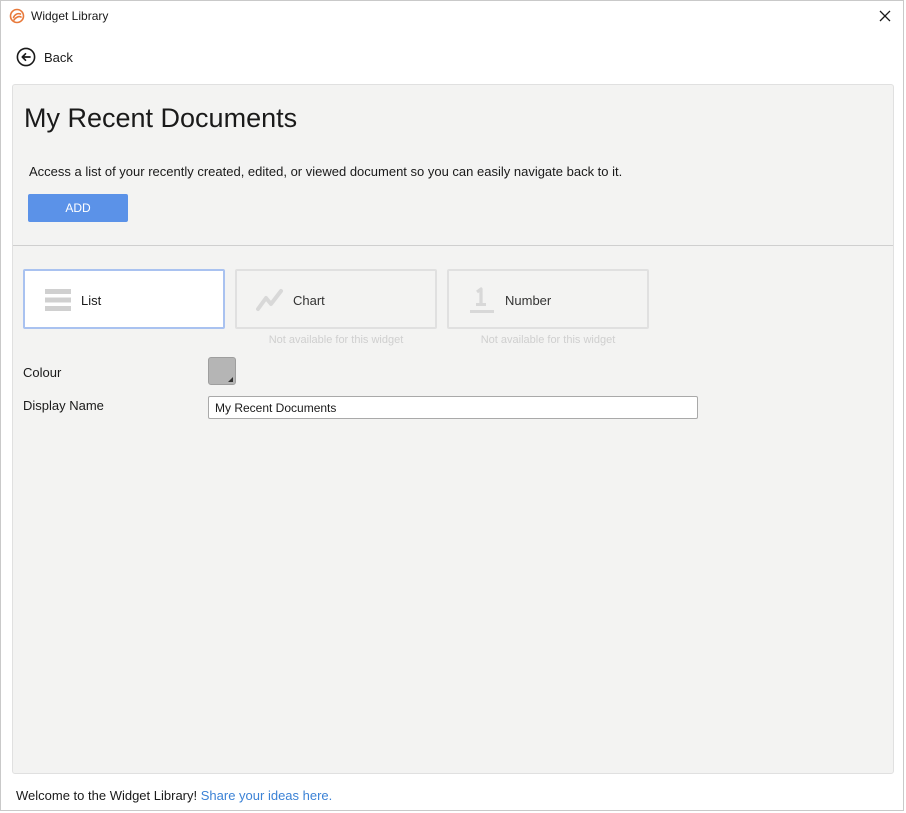 The height and width of the screenshot is (813, 906). What do you see at coordinates (17, 16) in the screenshot?
I see `app-logo-icon` at bounding box center [17, 16].